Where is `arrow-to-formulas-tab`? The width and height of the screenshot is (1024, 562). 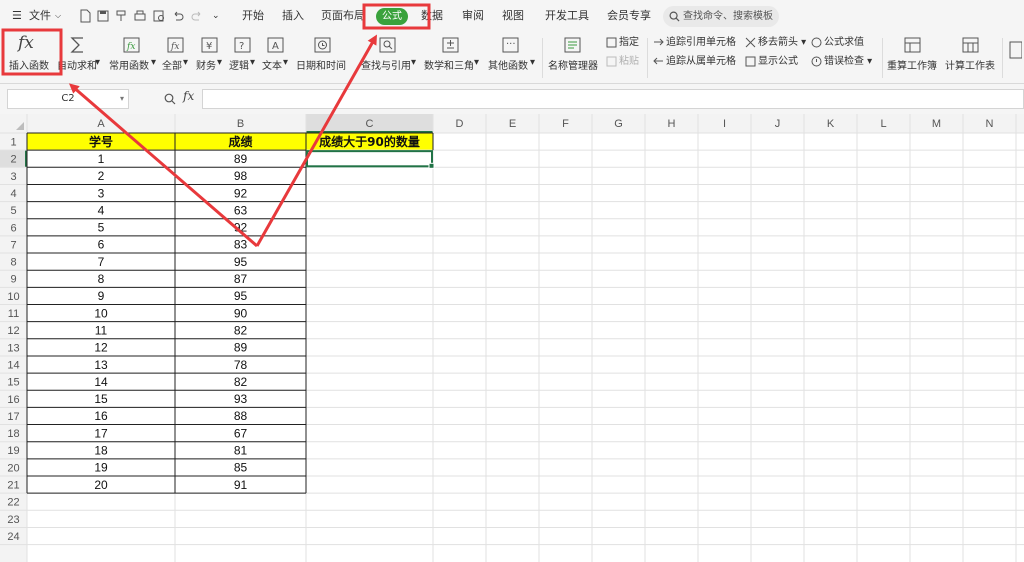
arrow-to-formulas-tab is located at coordinates (316, 140).